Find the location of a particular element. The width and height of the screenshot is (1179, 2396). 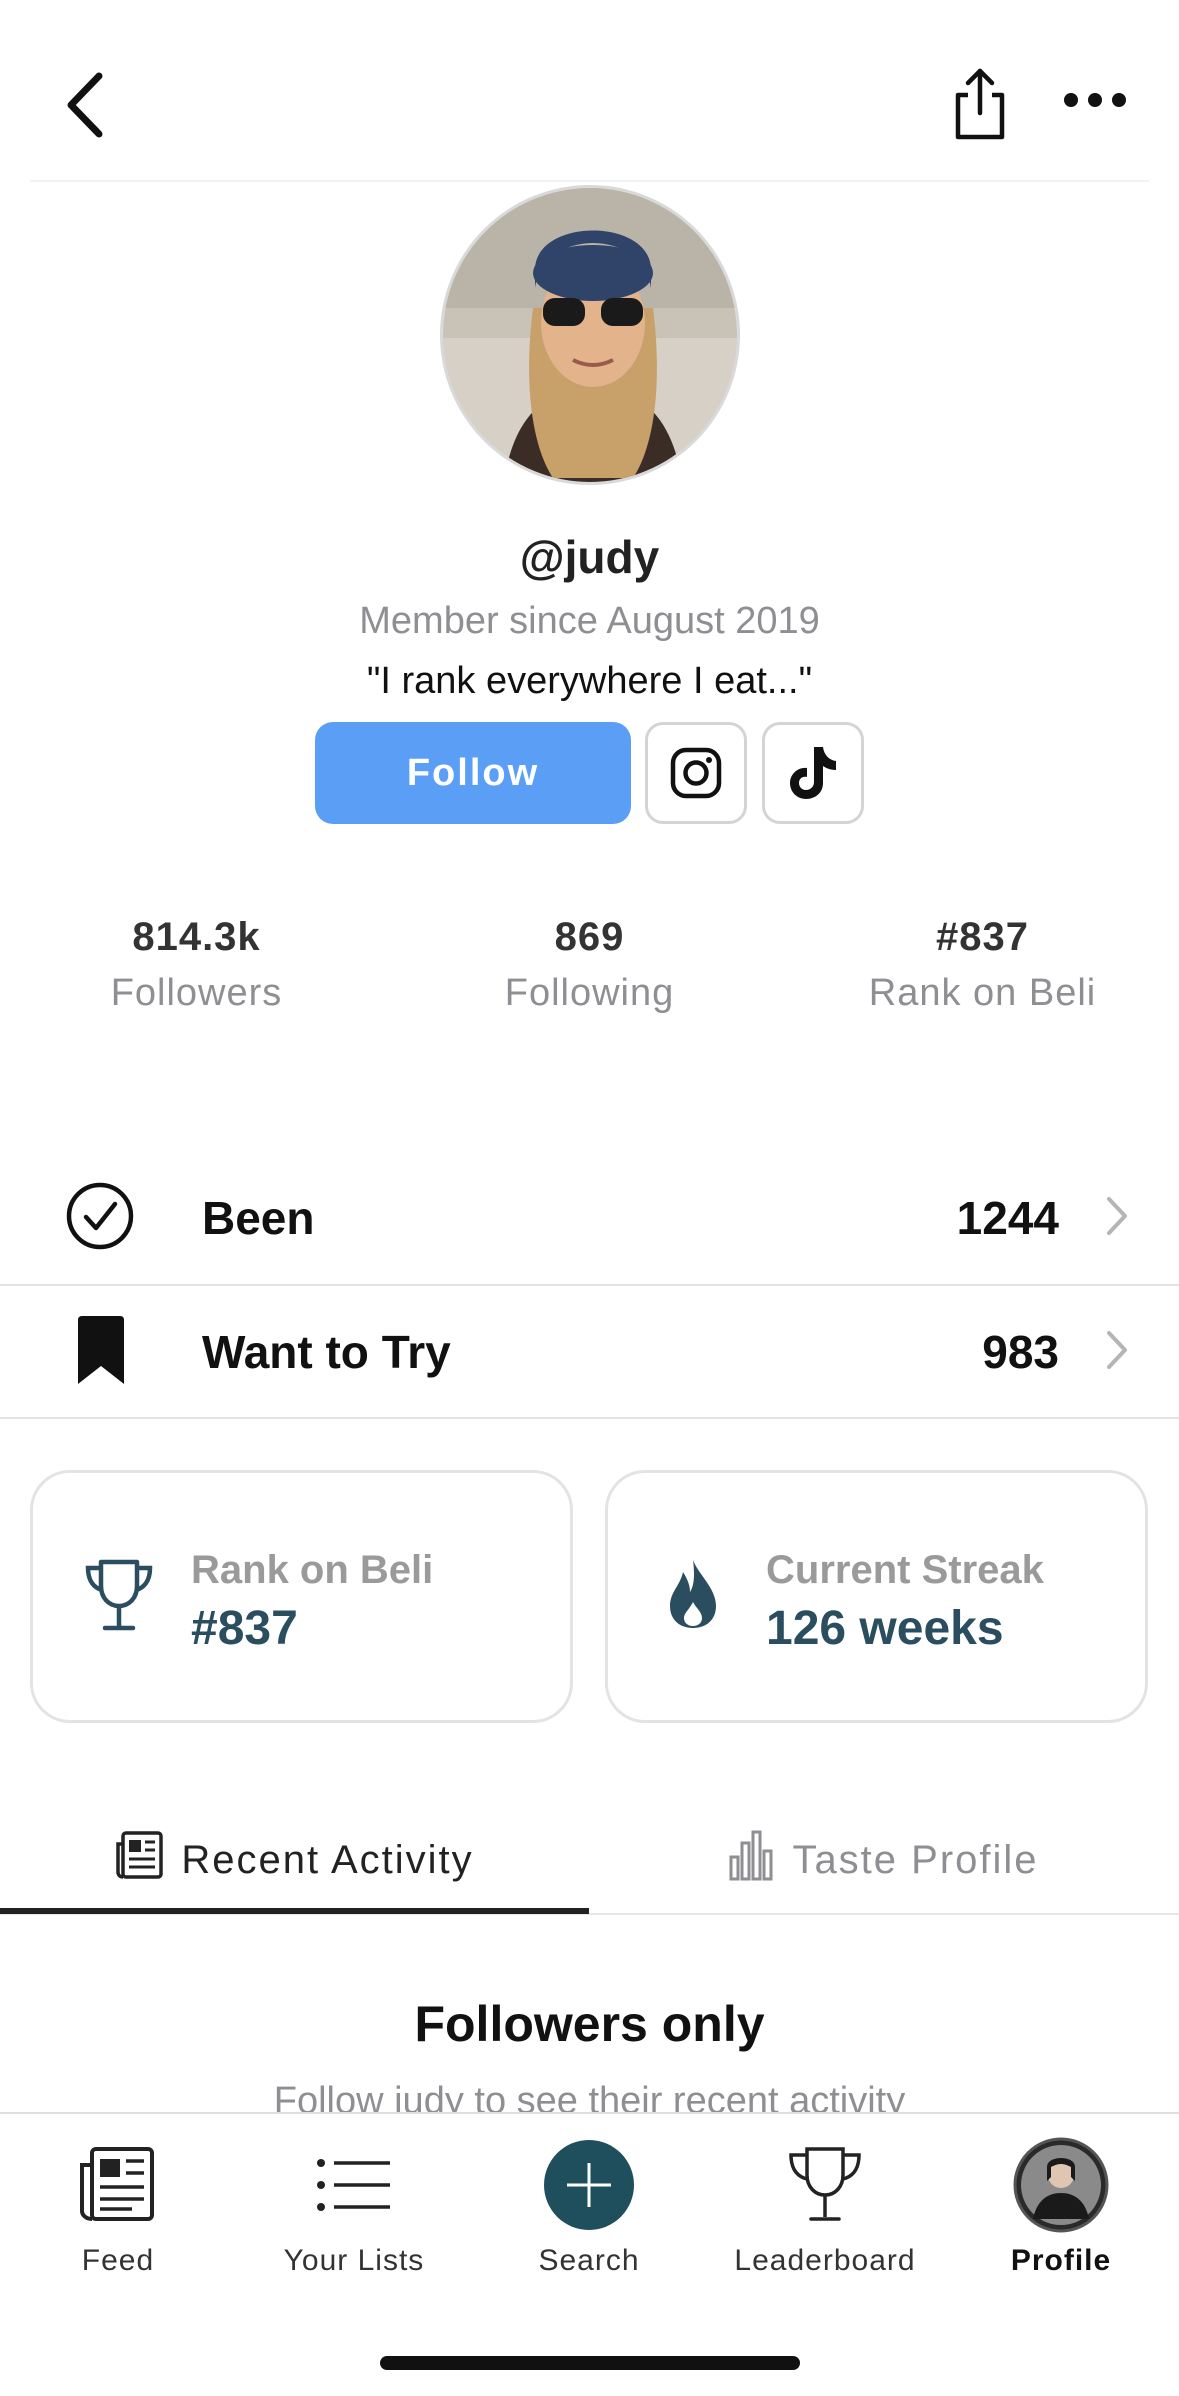

chevron-left-icon is located at coordinates (85, 105).